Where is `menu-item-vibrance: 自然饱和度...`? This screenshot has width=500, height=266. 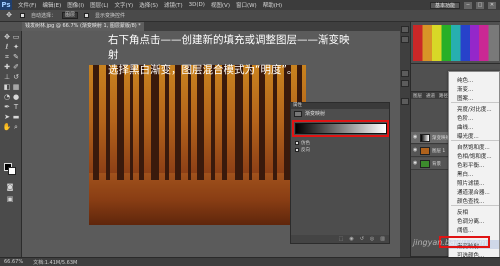
menu-item-vibrance: 自然饱和度... is located at coordinates (473, 147).